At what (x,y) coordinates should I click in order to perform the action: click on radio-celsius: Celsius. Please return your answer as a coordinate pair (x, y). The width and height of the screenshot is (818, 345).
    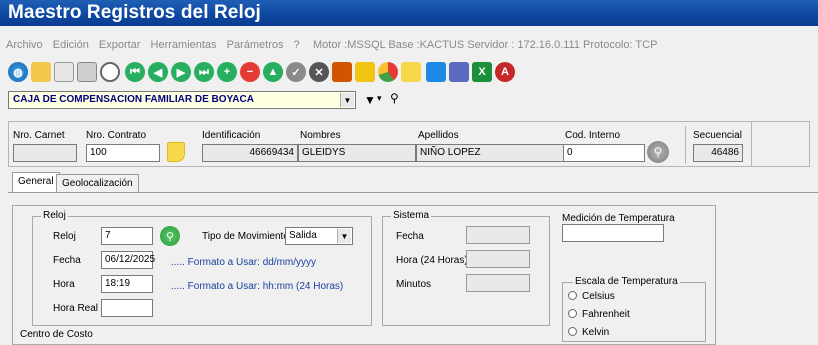
    Looking at the image, I should click on (591, 296).